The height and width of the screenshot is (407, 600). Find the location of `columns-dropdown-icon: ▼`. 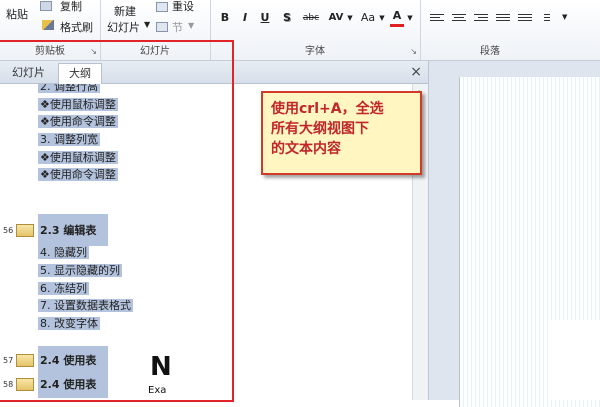

columns-dropdown-icon: ▼ is located at coordinates (564, 17).